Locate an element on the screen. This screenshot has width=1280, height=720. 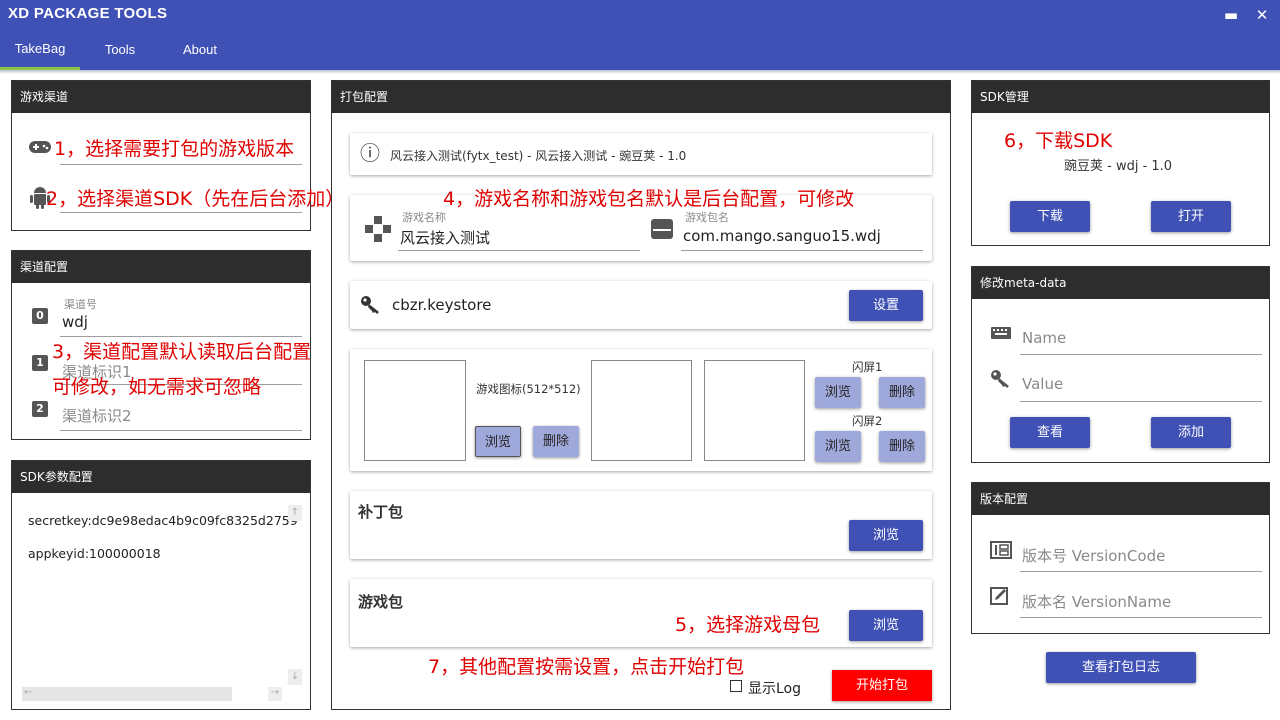
show-log-label: 显示Log is located at coordinates (775, 689).